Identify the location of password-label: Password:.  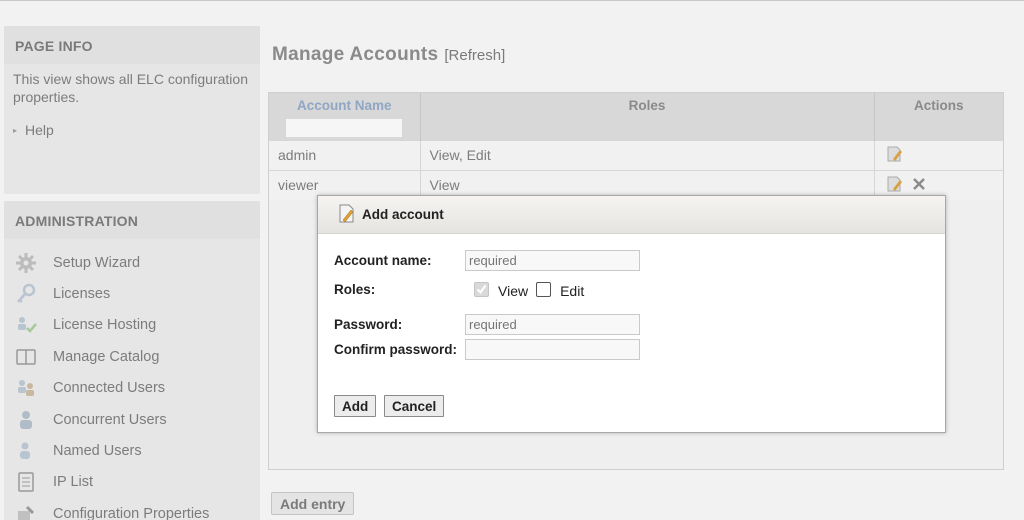
(368, 324).